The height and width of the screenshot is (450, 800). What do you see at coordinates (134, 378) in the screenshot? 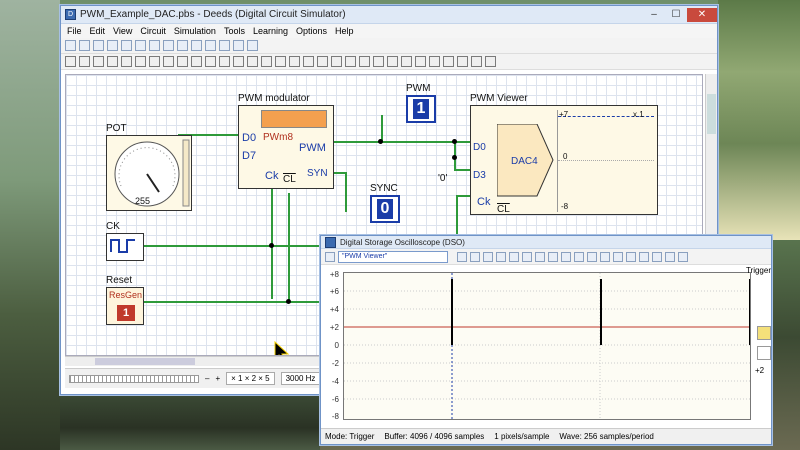
I see `speed-slider` at bounding box center [134, 378].